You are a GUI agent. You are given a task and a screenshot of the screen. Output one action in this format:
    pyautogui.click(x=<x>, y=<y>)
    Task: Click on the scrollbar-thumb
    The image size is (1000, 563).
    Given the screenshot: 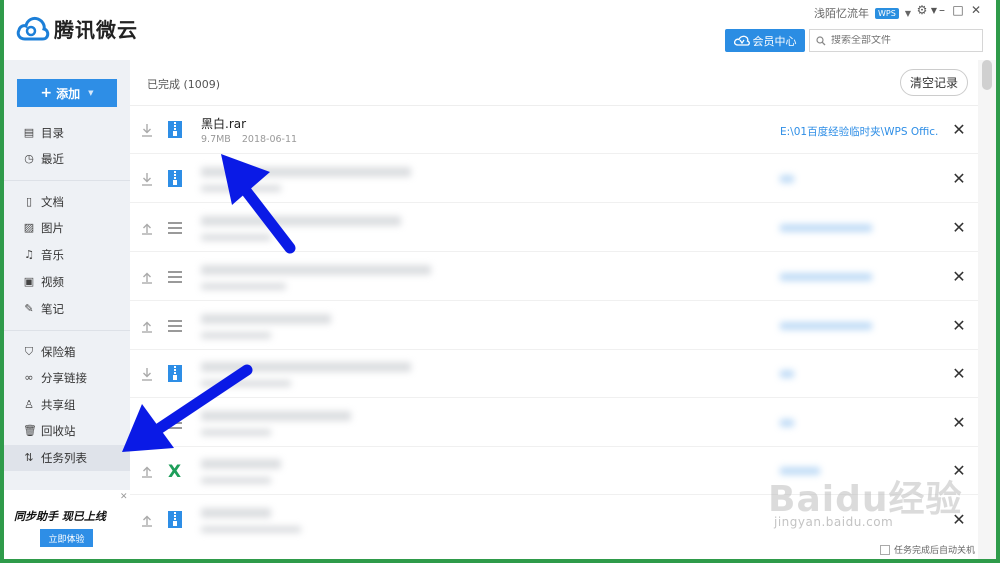 What is the action you would take?
    pyautogui.click(x=987, y=75)
    